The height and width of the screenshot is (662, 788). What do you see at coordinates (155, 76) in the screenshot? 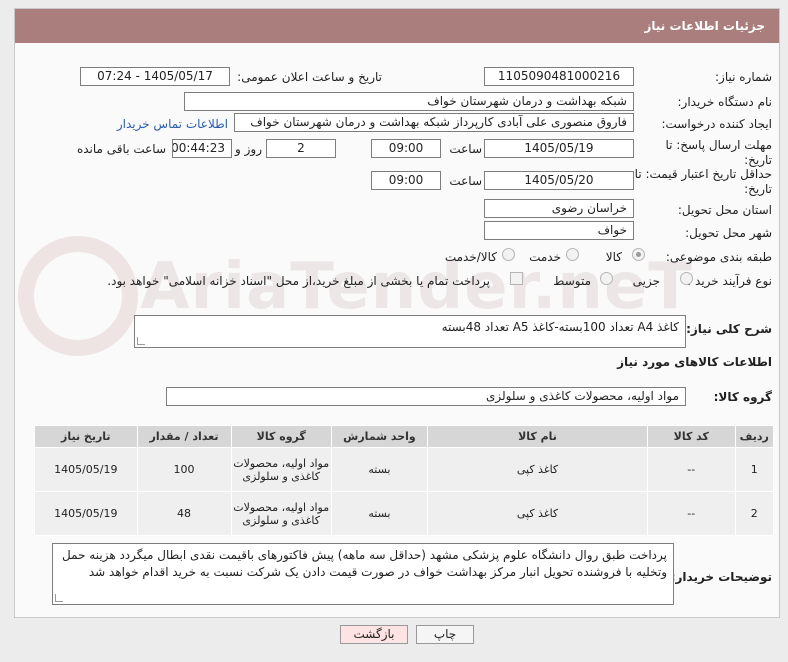
I see `announce-date-field: 1405/05/17 - 07:24` at bounding box center [155, 76].